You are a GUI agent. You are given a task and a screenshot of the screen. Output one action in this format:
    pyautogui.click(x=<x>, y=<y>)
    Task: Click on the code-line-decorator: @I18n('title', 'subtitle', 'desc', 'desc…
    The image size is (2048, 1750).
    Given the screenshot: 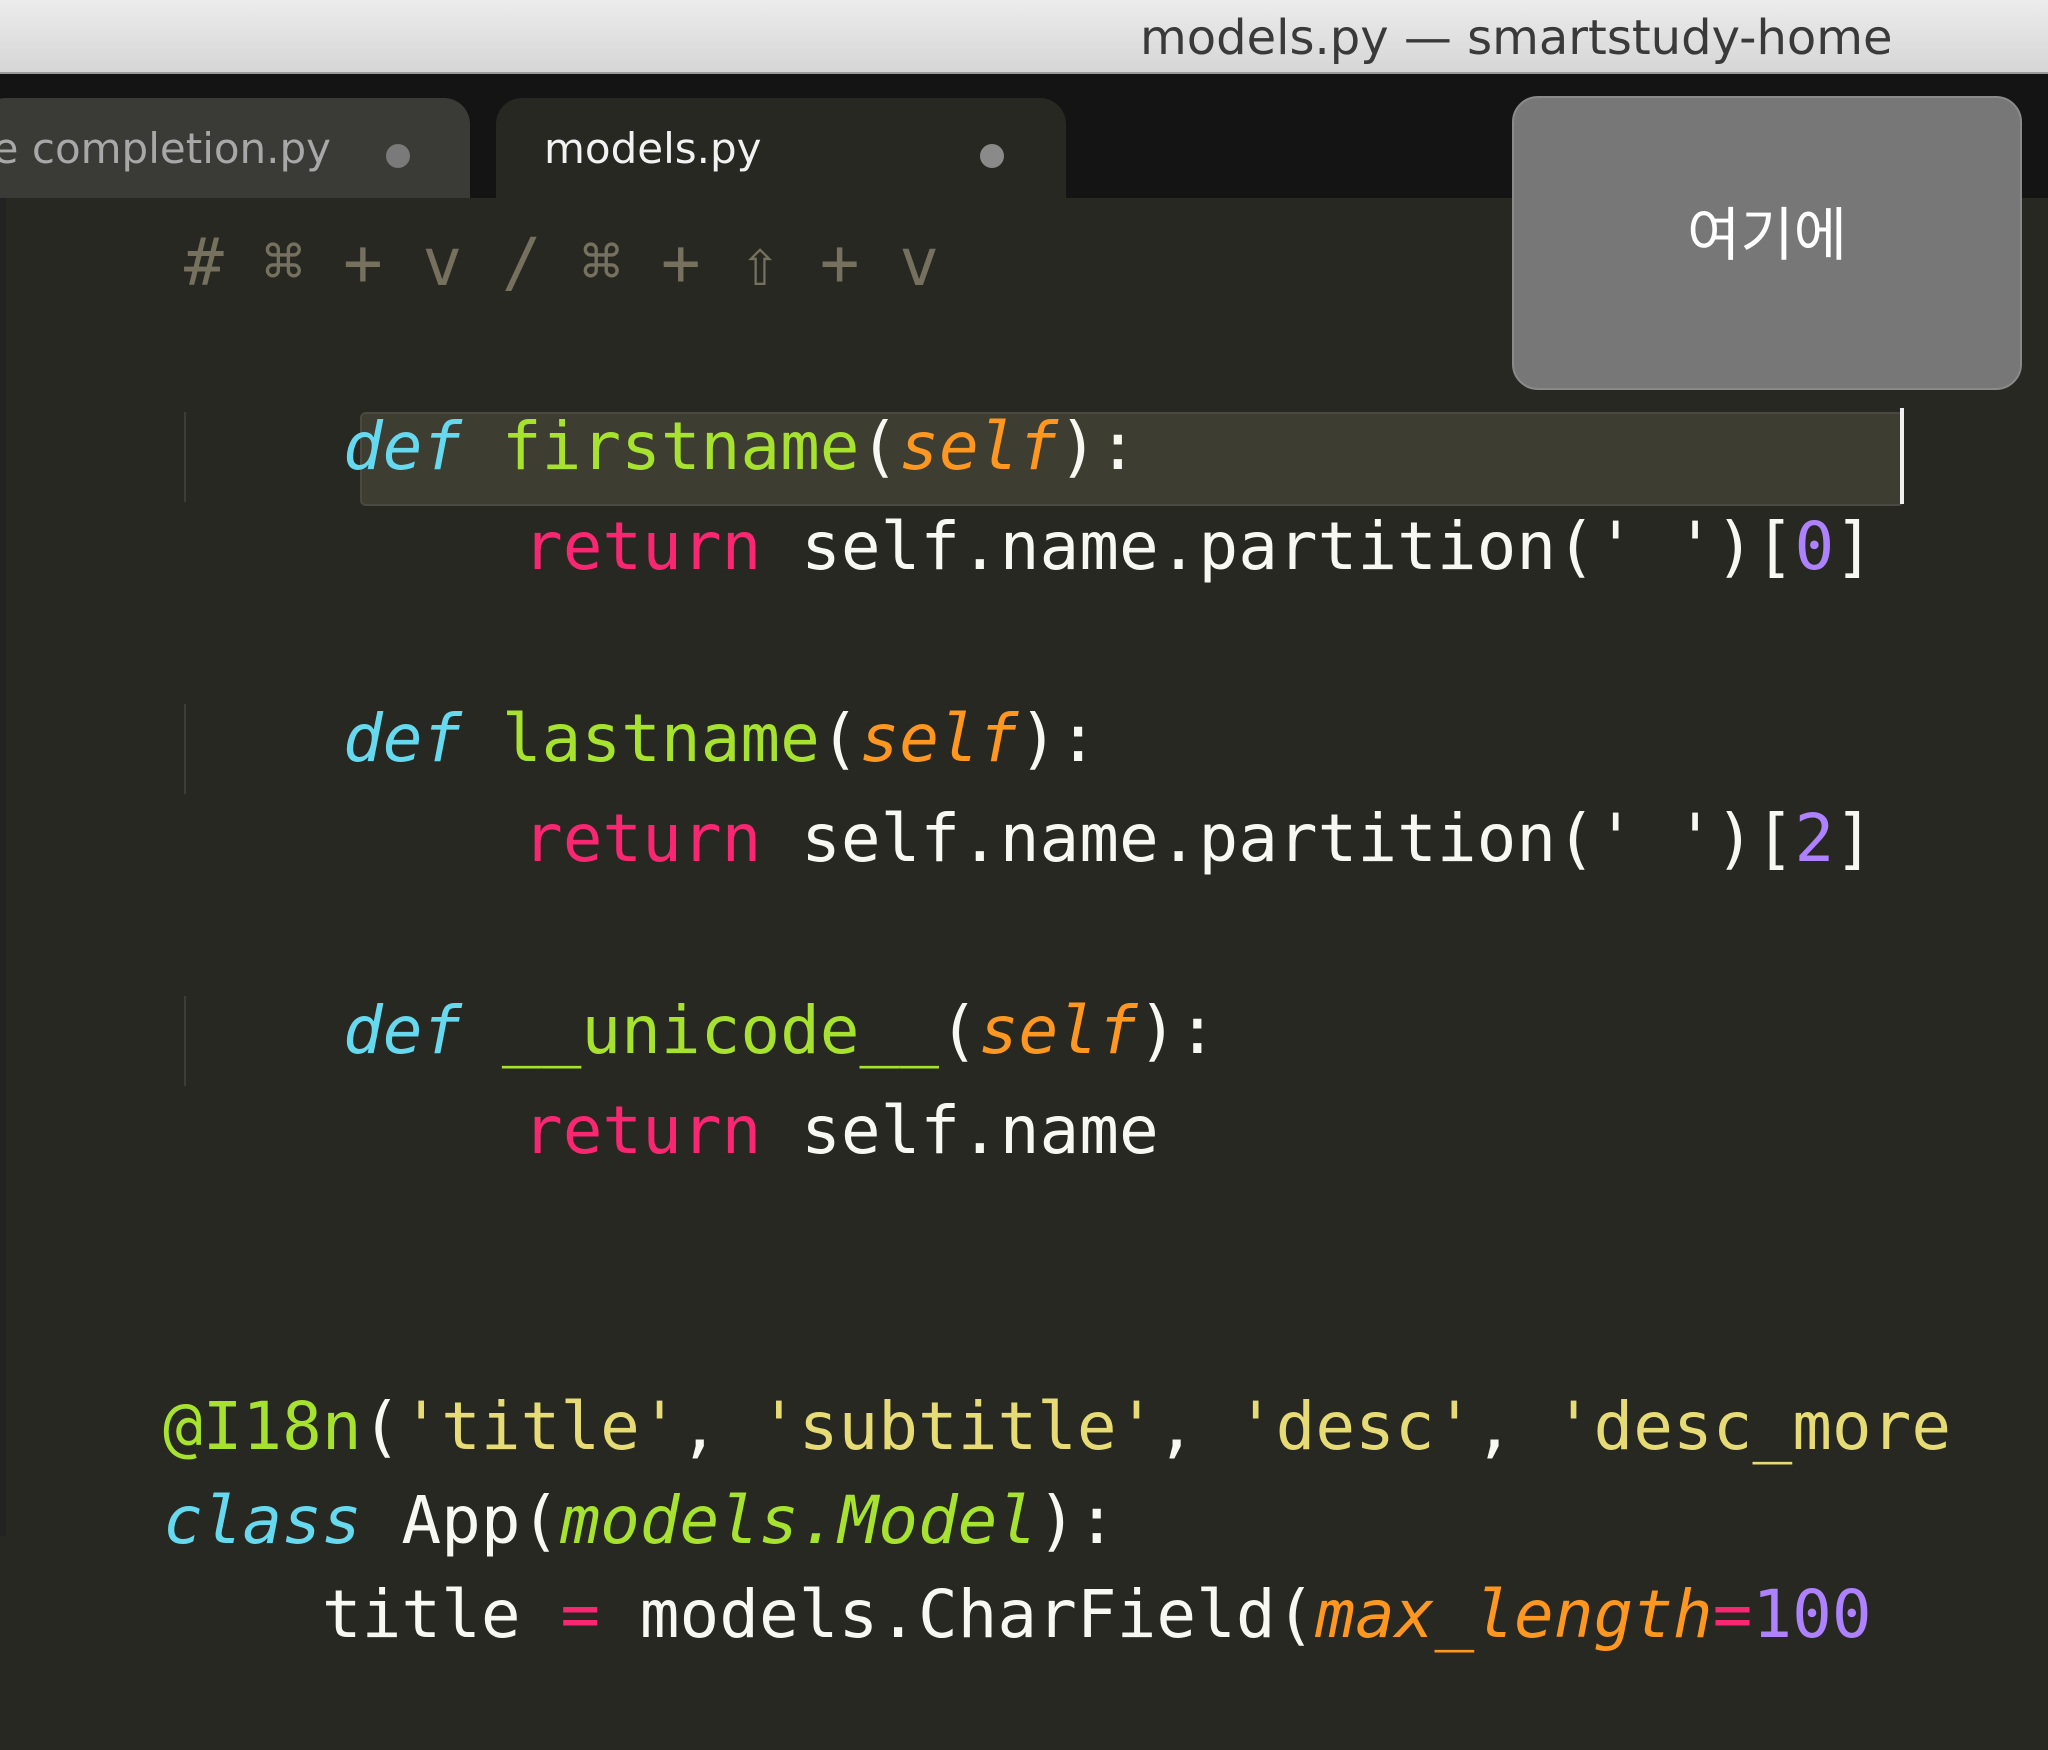 What is the action you would take?
    pyautogui.click(x=1057, y=1426)
    